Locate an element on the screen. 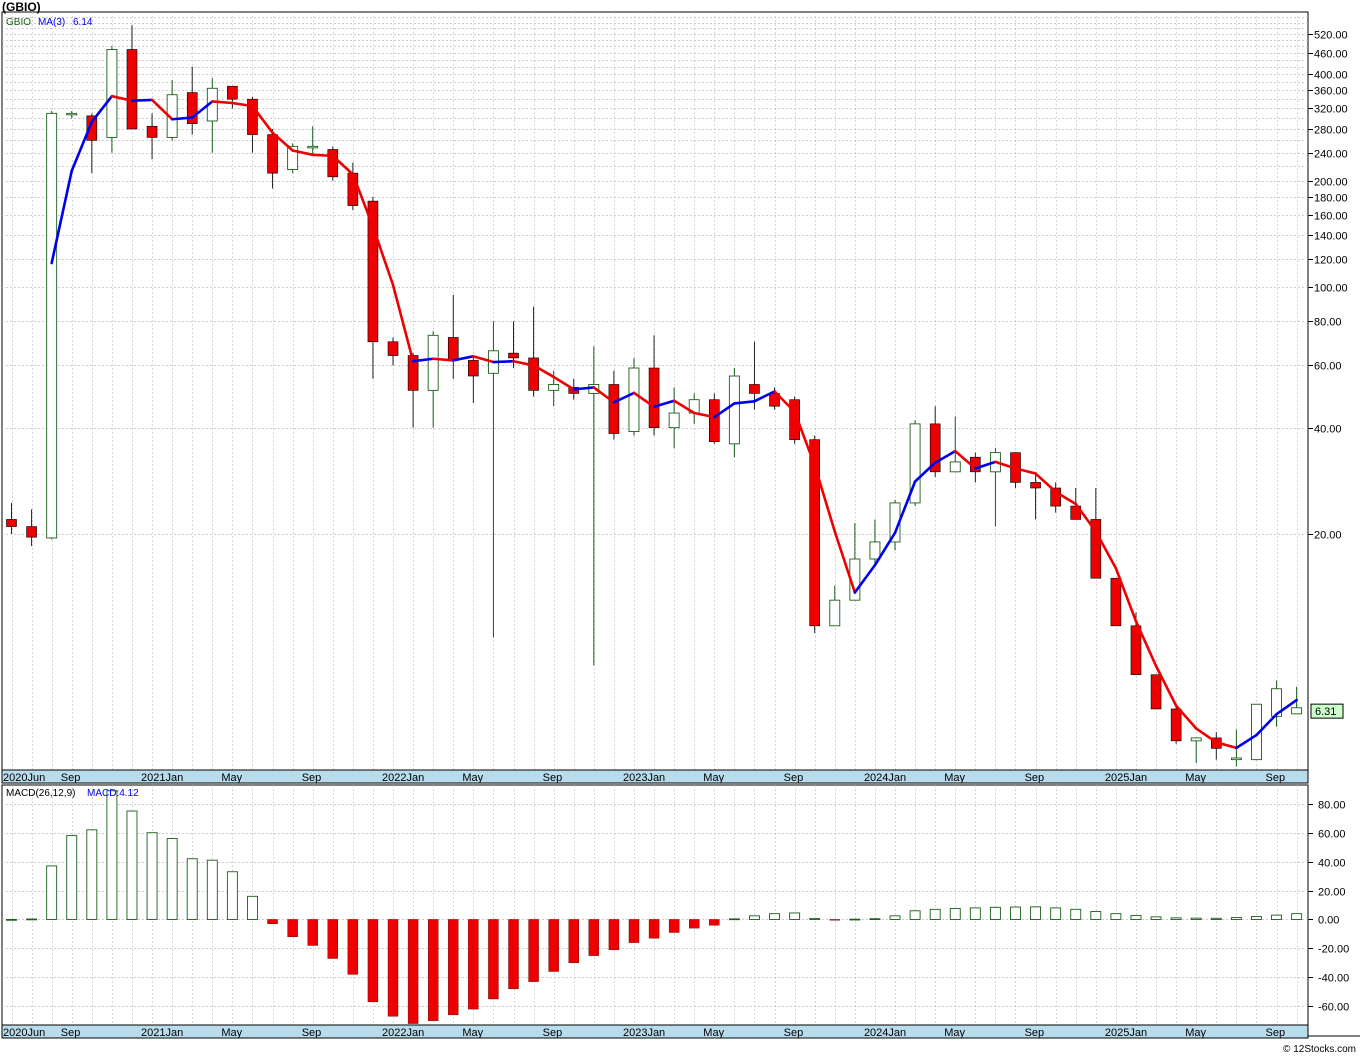  price-tick-label: 520.00 is located at coordinates (1331, 36).